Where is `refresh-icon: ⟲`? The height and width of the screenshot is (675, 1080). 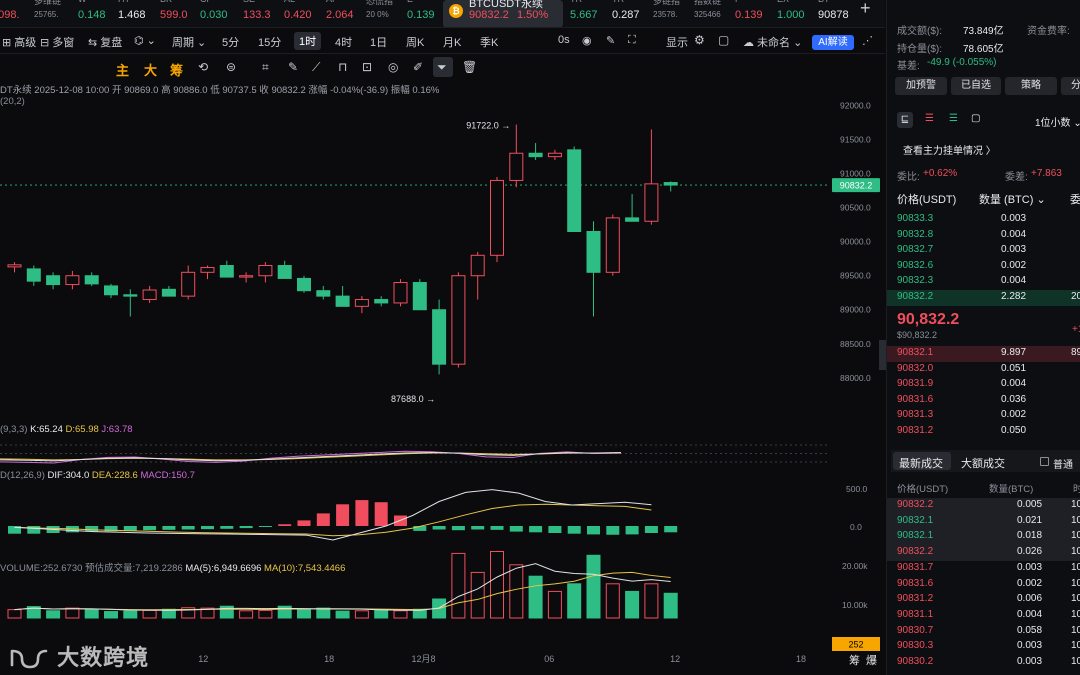
refresh-icon: ⟲ is located at coordinates (203, 67).